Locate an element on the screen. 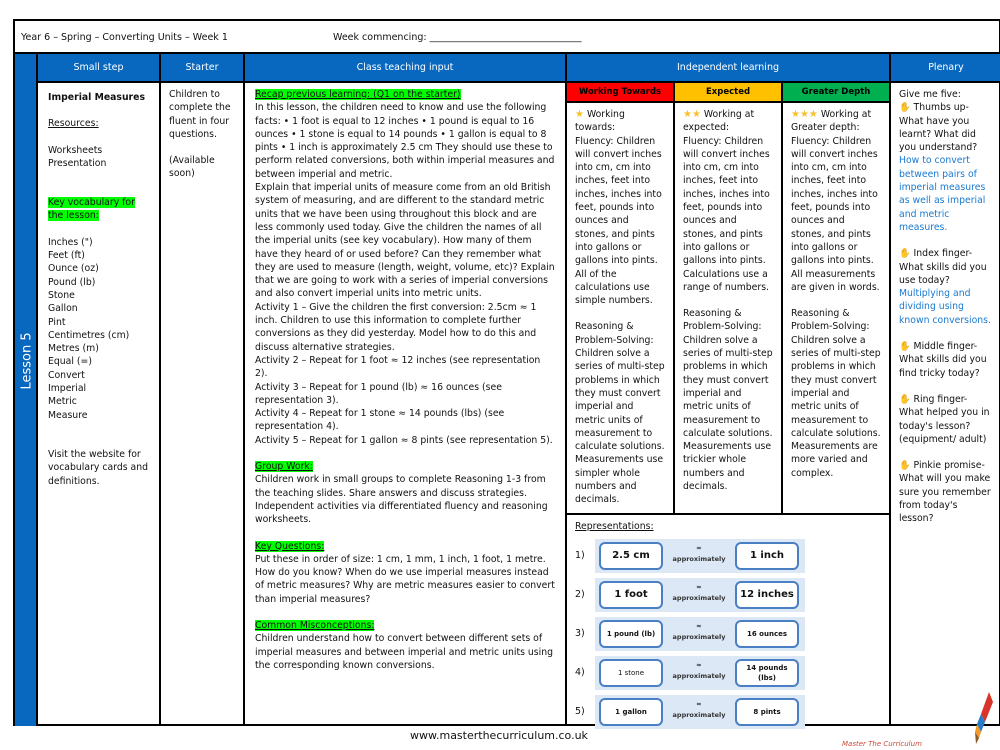  rep-left-value: 1 foot is located at coordinates (631, 595).